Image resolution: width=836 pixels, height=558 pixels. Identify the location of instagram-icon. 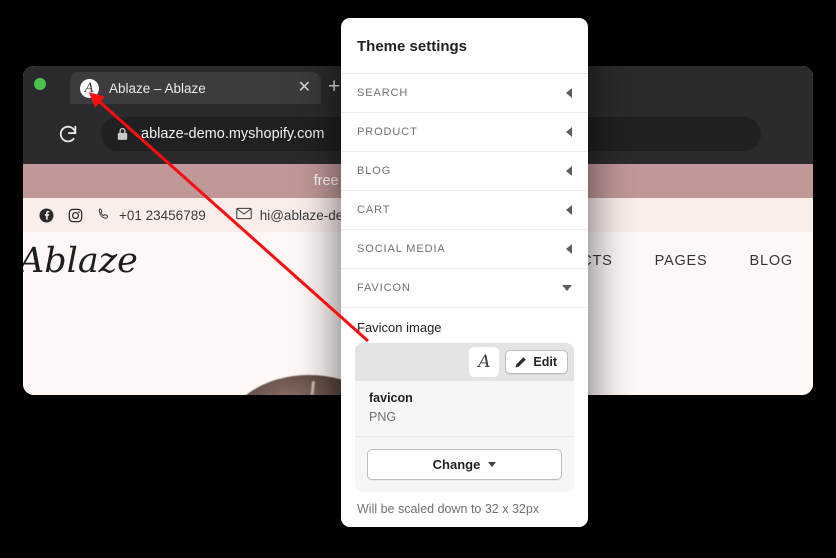
(75, 215).